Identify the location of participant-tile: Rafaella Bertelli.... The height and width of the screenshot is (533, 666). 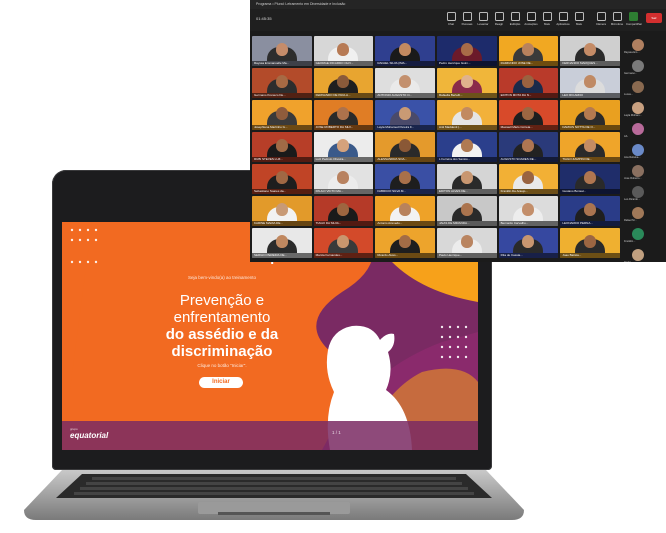
(467, 83).